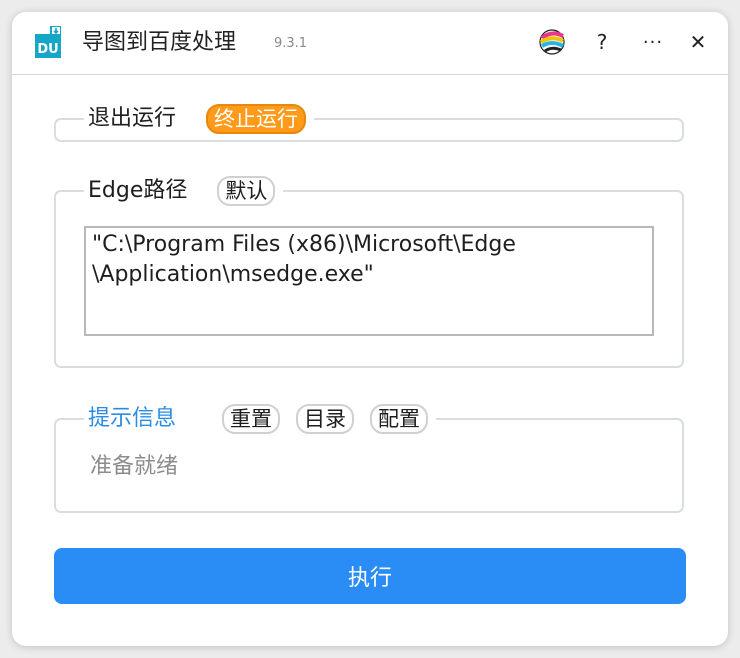  What do you see at coordinates (138, 190) in the screenshot?
I see `edge-path-title: Edge路径` at bounding box center [138, 190].